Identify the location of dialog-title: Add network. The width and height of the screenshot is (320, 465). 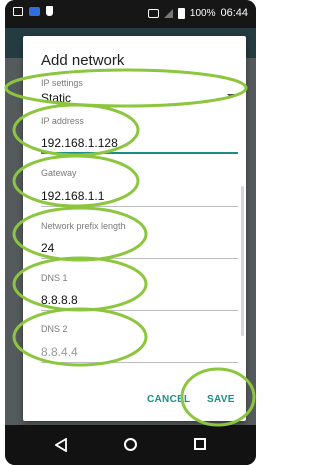
(83, 60).